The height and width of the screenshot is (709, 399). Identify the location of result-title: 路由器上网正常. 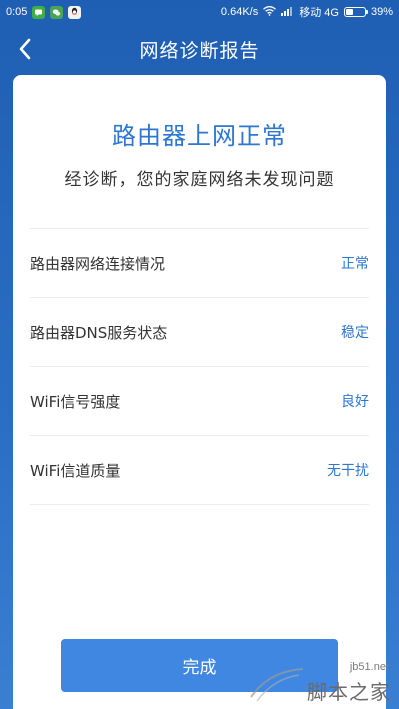
(199, 136).